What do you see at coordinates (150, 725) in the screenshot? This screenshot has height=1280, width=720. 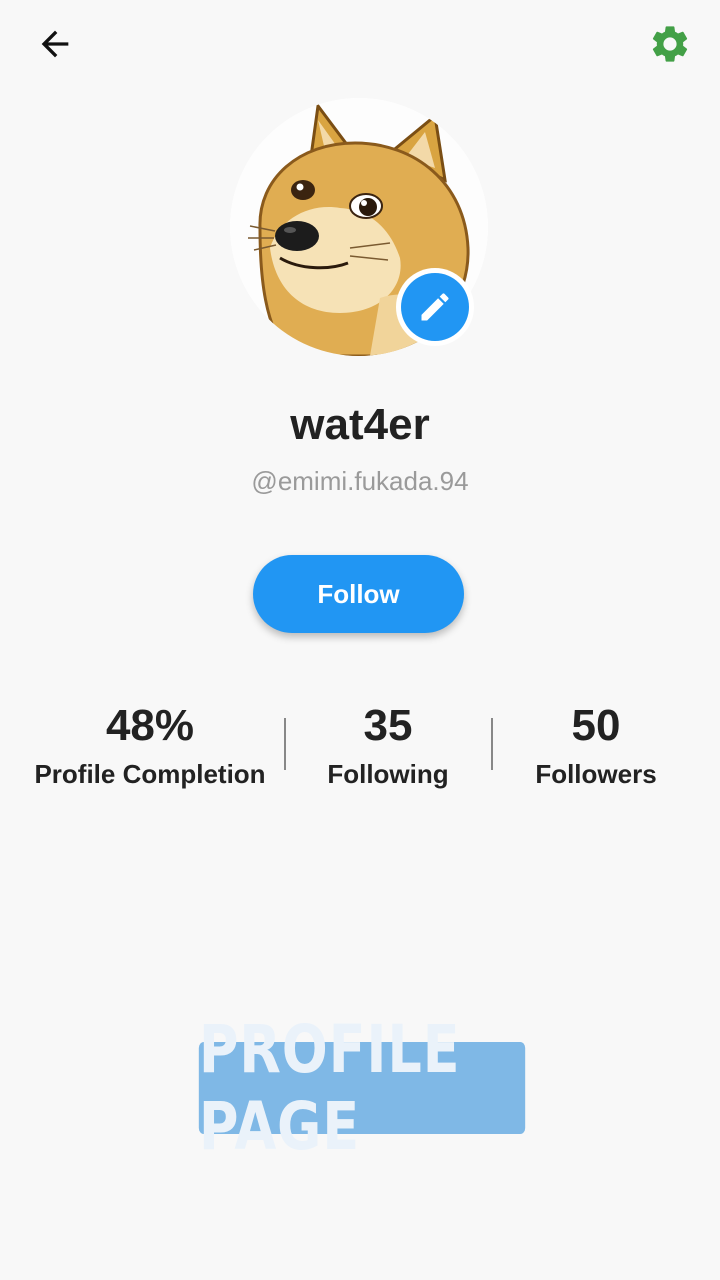 I see `stat-value: 48%` at bounding box center [150, 725].